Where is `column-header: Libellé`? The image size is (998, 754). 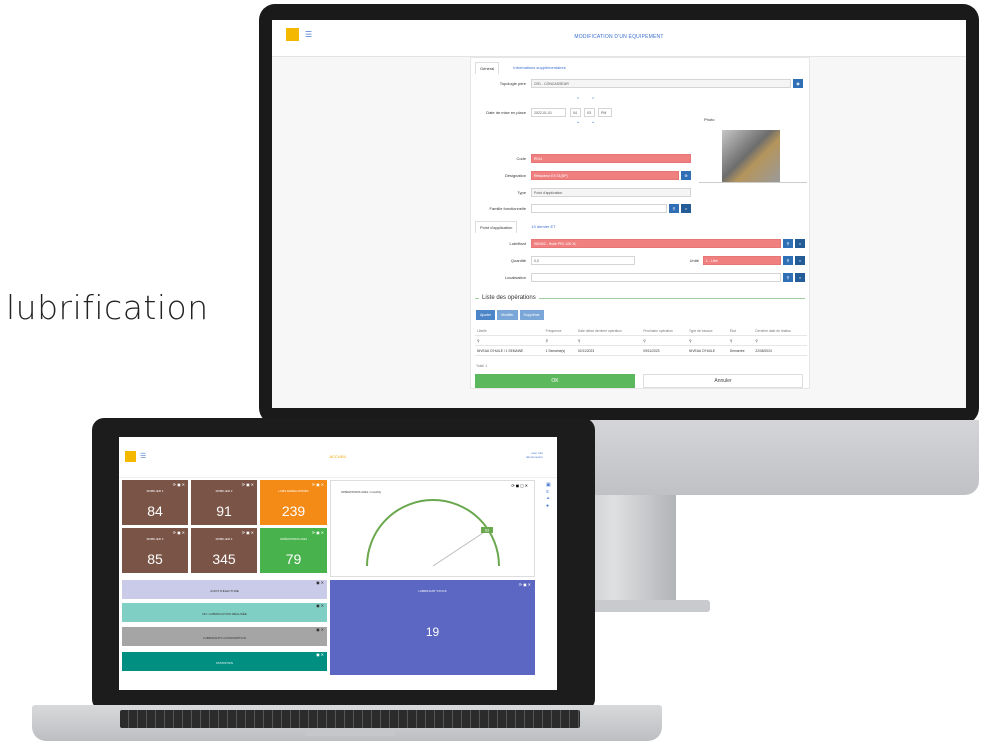 column-header: Libellé is located at coordinates (509, 331).